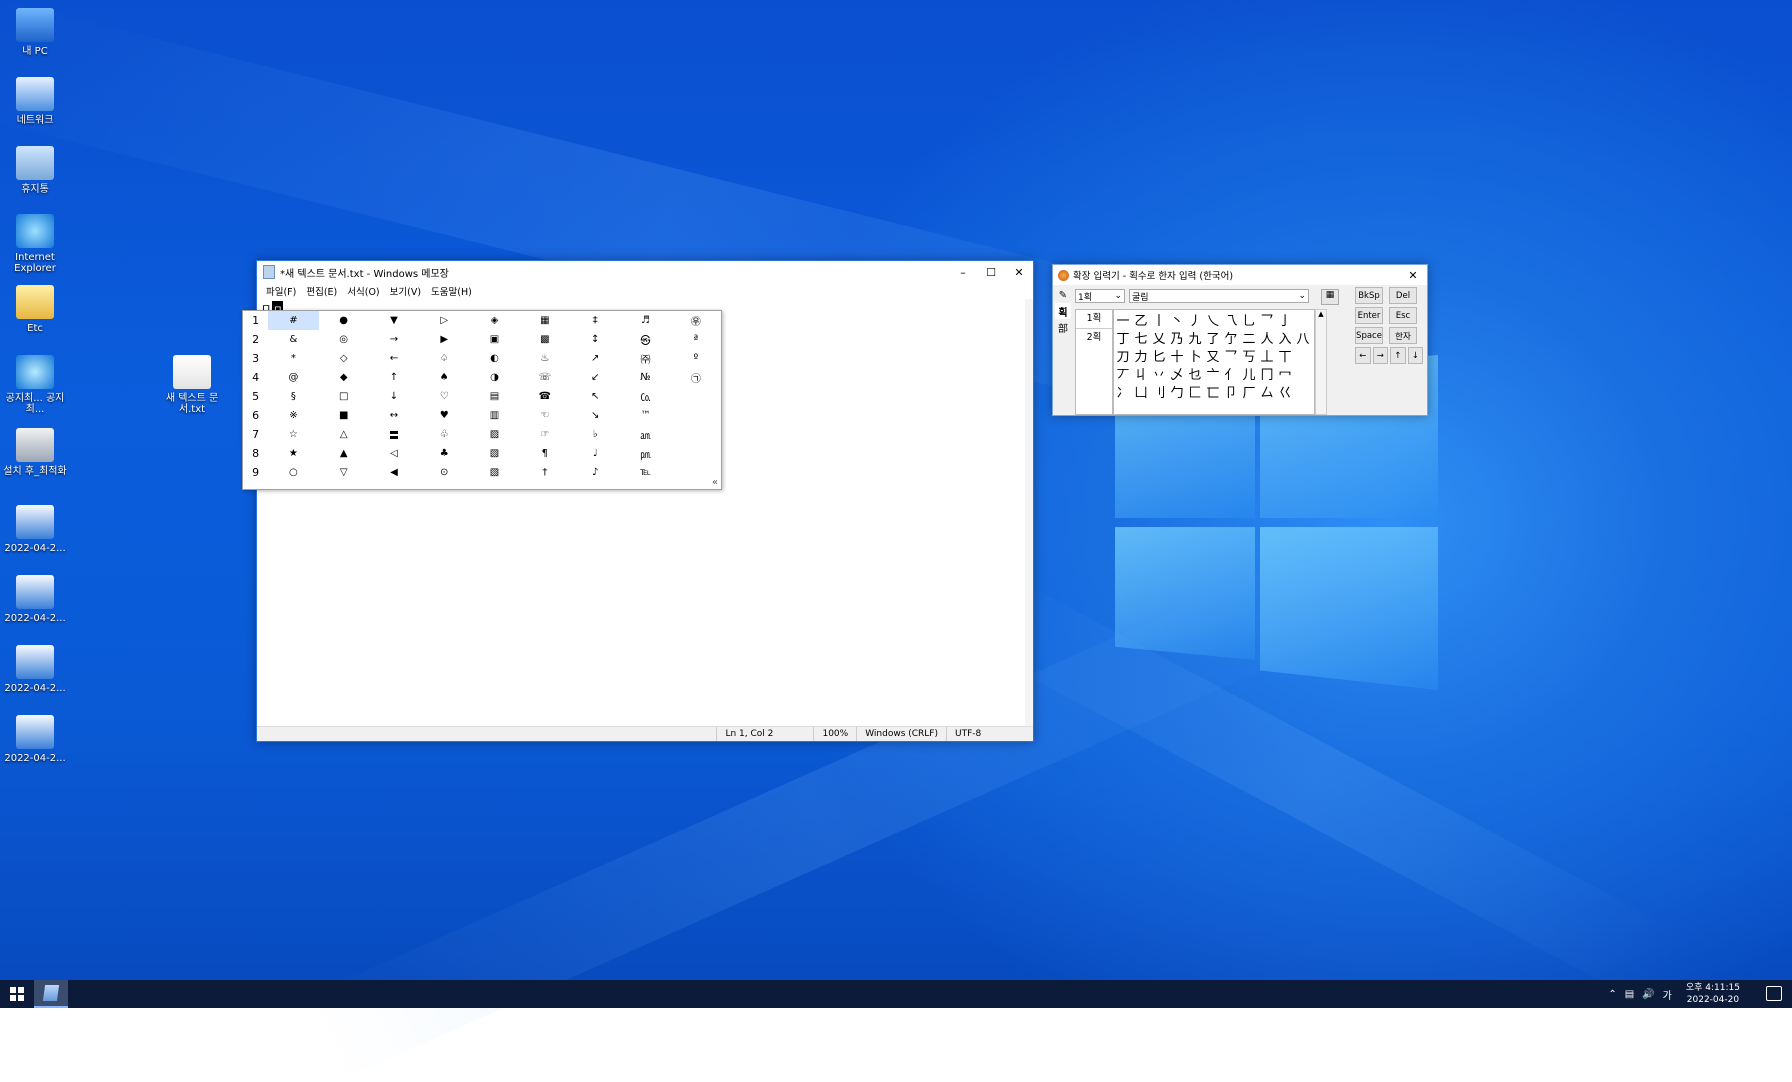  What do you see at coordinates (35, 101) in the screenshot?
I see `desktop-icon: 네트워크` at bounding box center [35, 101].